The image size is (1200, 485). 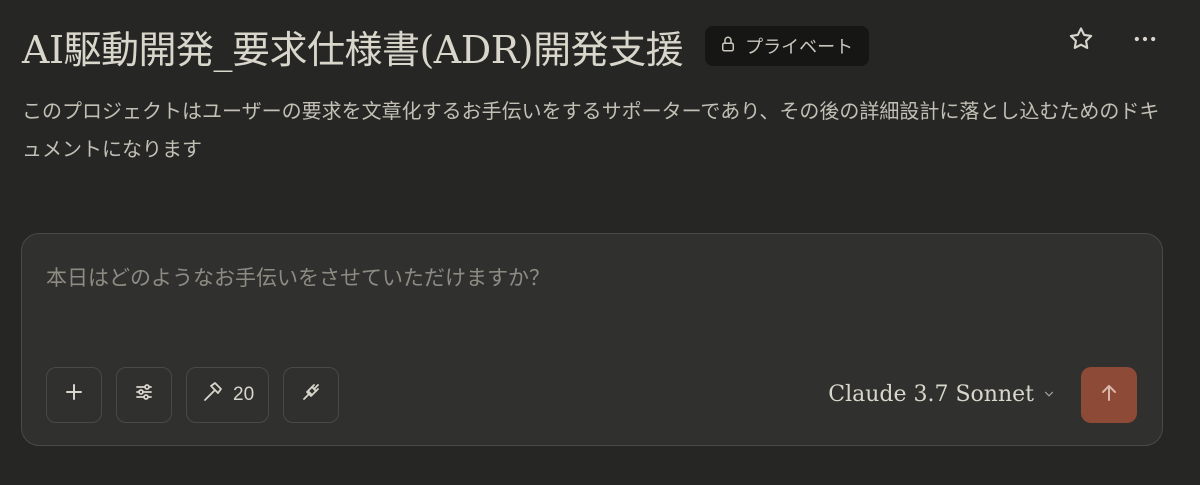 I want to click on integrations-button, so click(x=311, y=395).